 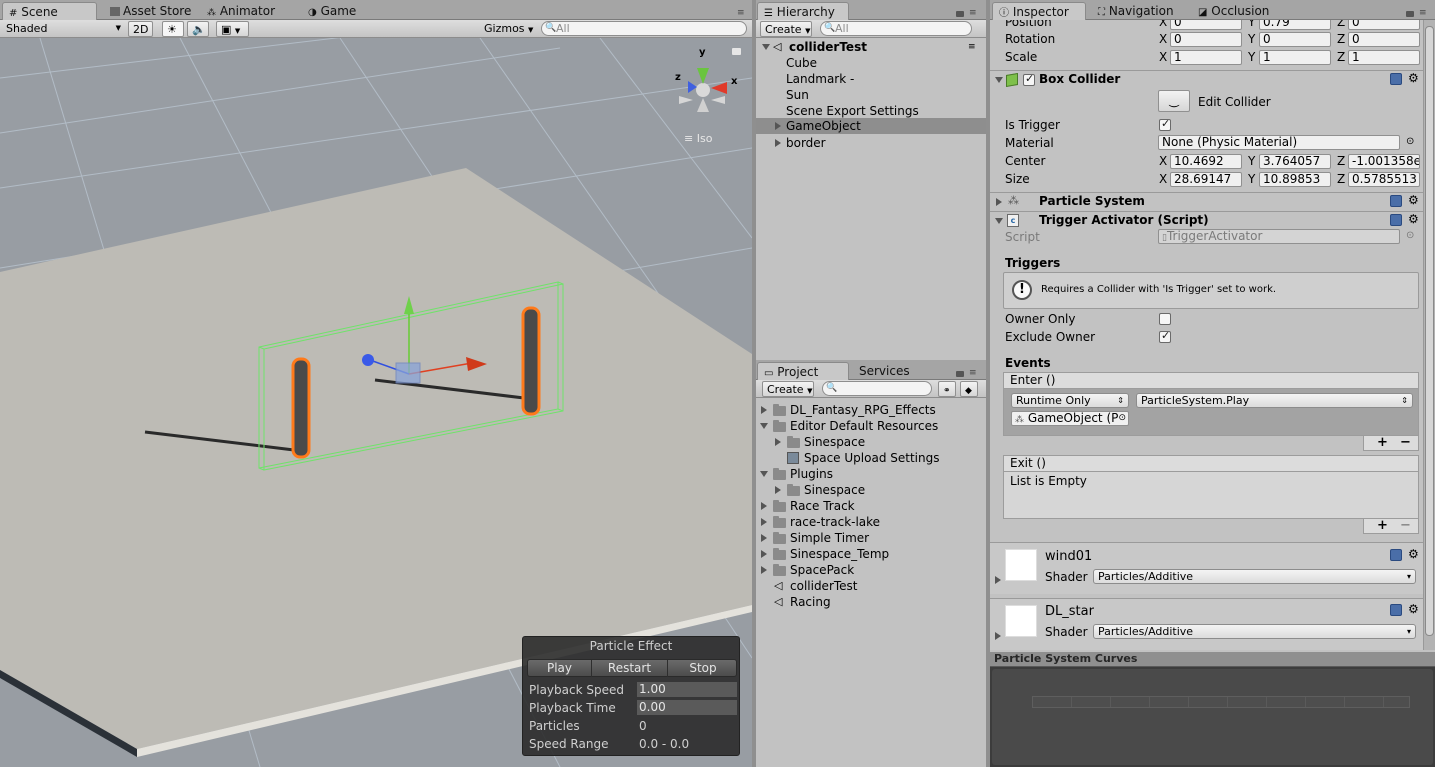 What do you see at coordinates (238, 11) in the screenshot?
I see `tab-animator: ⁂ Animator` at bounding box center [238, 11].